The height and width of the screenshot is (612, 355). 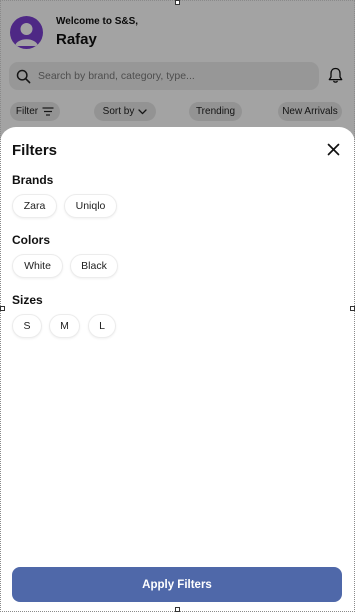 What do you see at coordinates (27, 300) in the screenshot?
I see `sizes-label: Sizes` at bounding box center [27, 300].